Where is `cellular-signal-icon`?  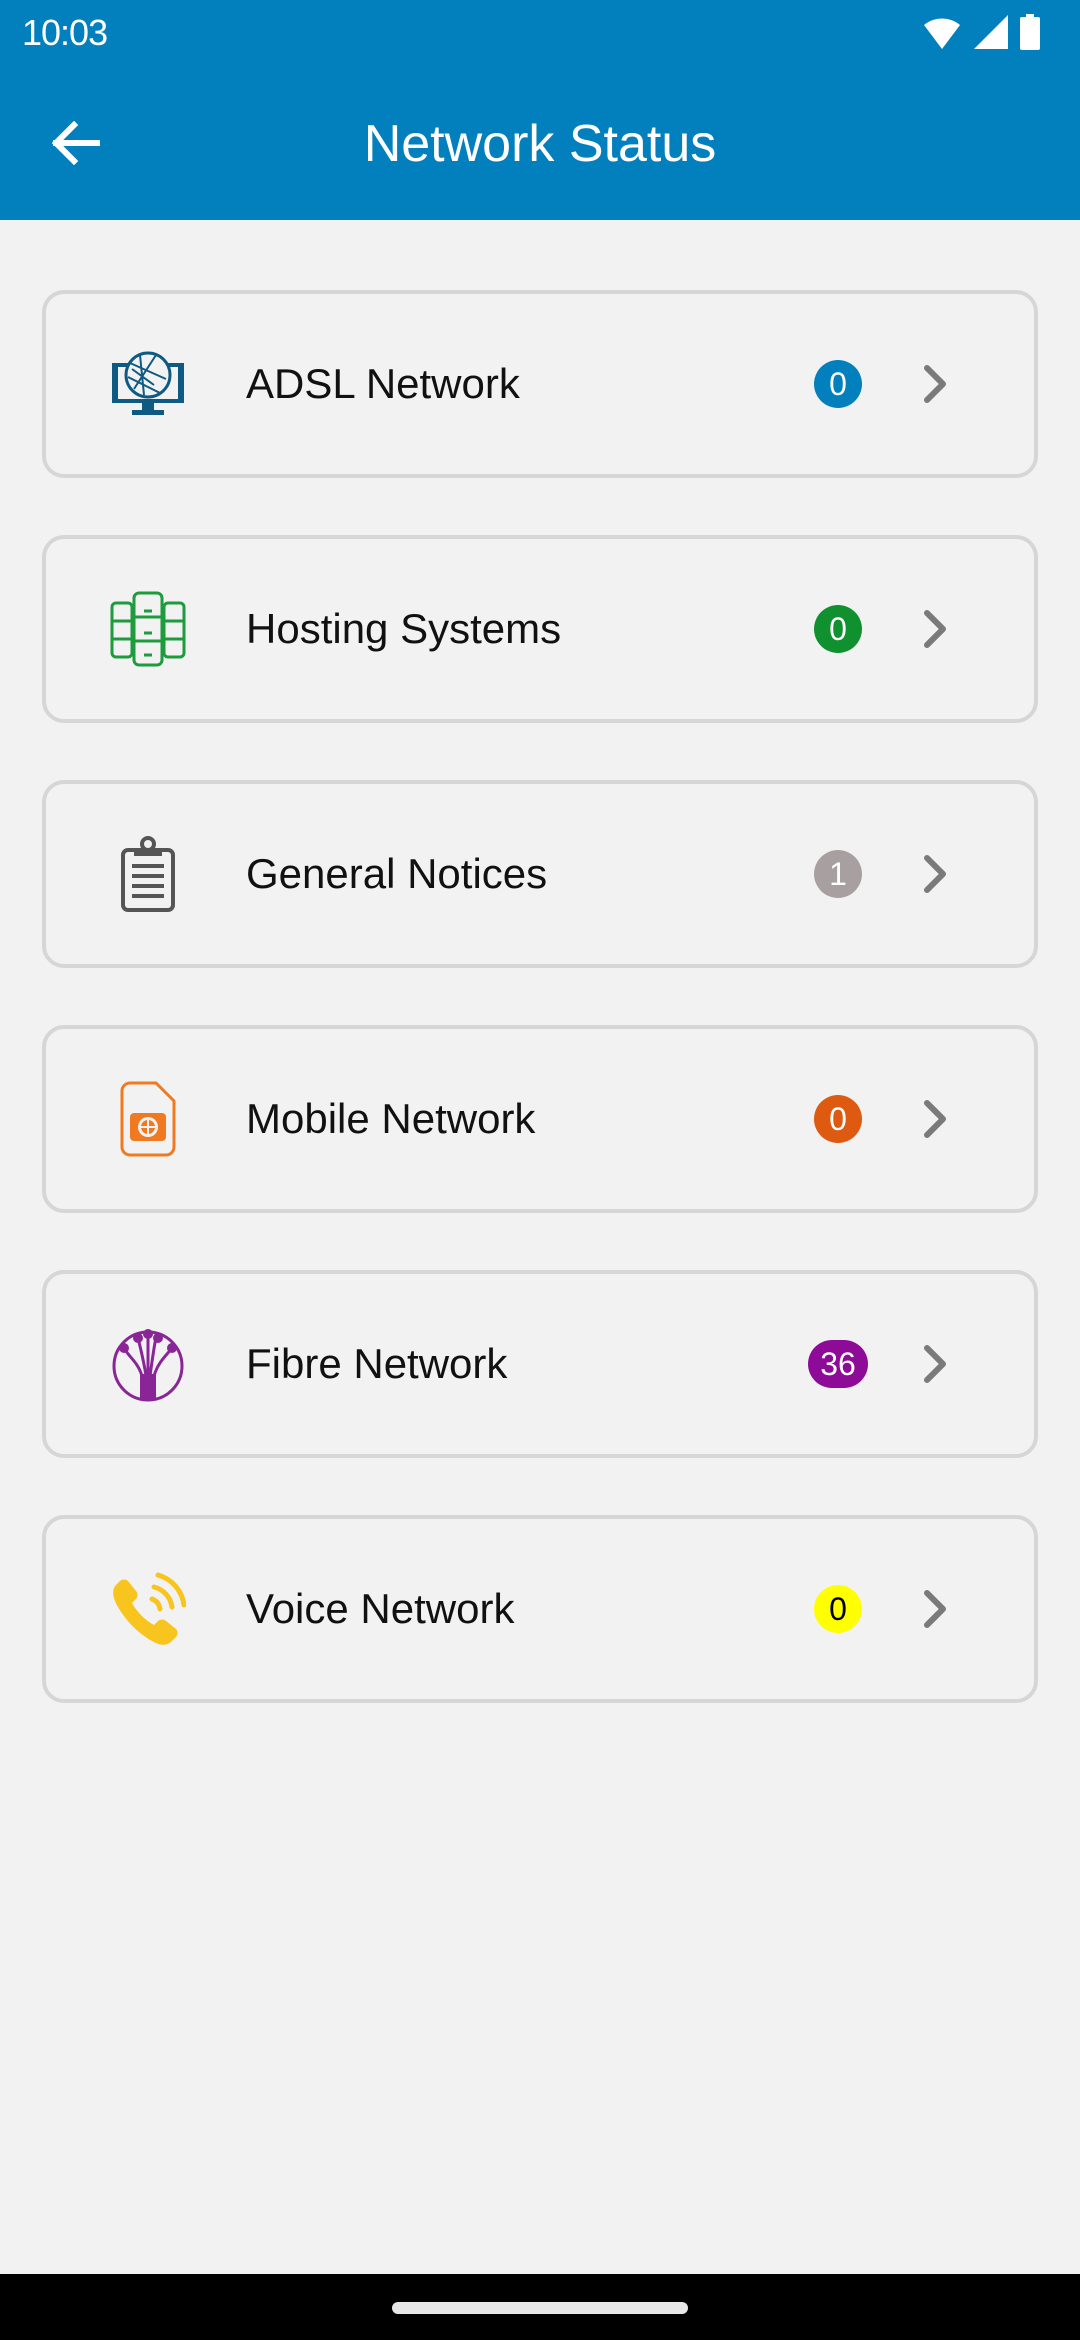
cellular-signal-icon is located at coordinates (991, 34).